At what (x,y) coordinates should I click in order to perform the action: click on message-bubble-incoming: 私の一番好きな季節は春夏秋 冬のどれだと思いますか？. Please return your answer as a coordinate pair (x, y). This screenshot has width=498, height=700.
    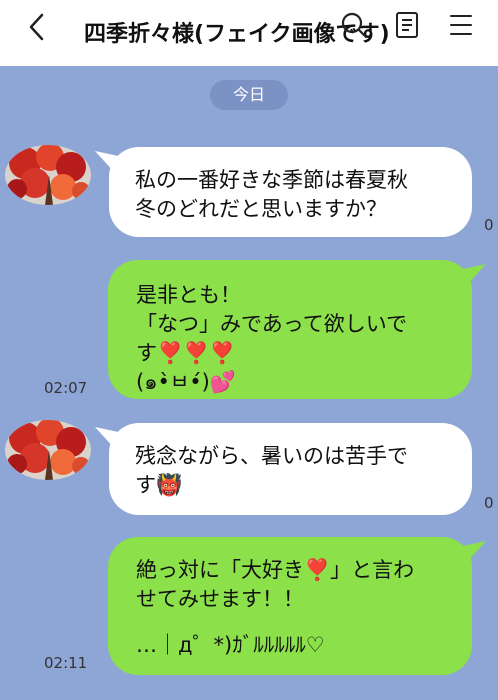
    Looking at the image, I should click on (283, 192).